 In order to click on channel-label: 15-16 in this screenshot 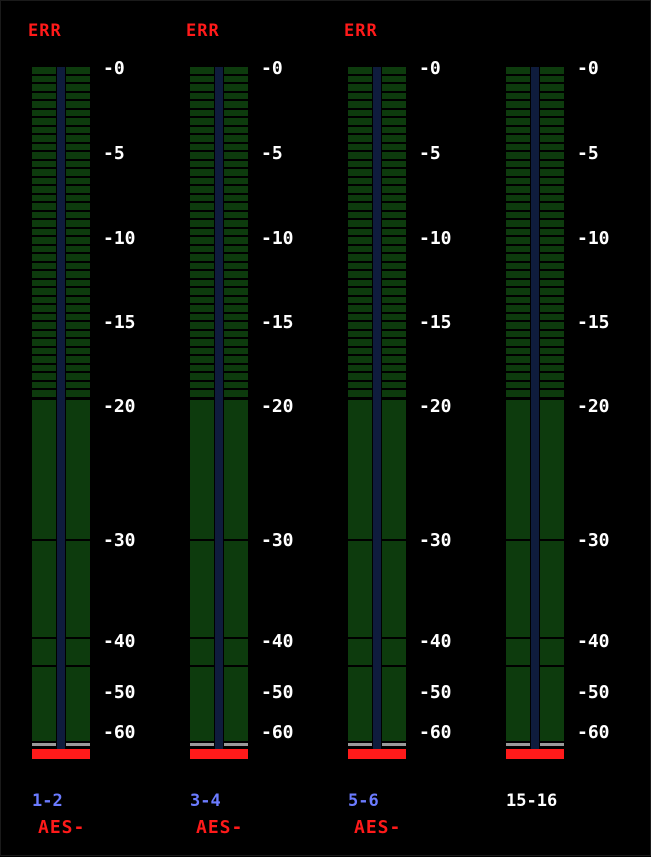, I will do `click(532, 801)`.